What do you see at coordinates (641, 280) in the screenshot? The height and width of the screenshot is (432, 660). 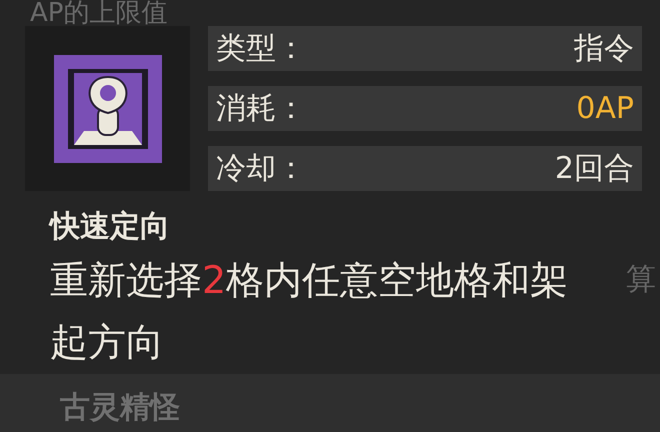 I see `background-label: 算` at bounding box center [641, 280].